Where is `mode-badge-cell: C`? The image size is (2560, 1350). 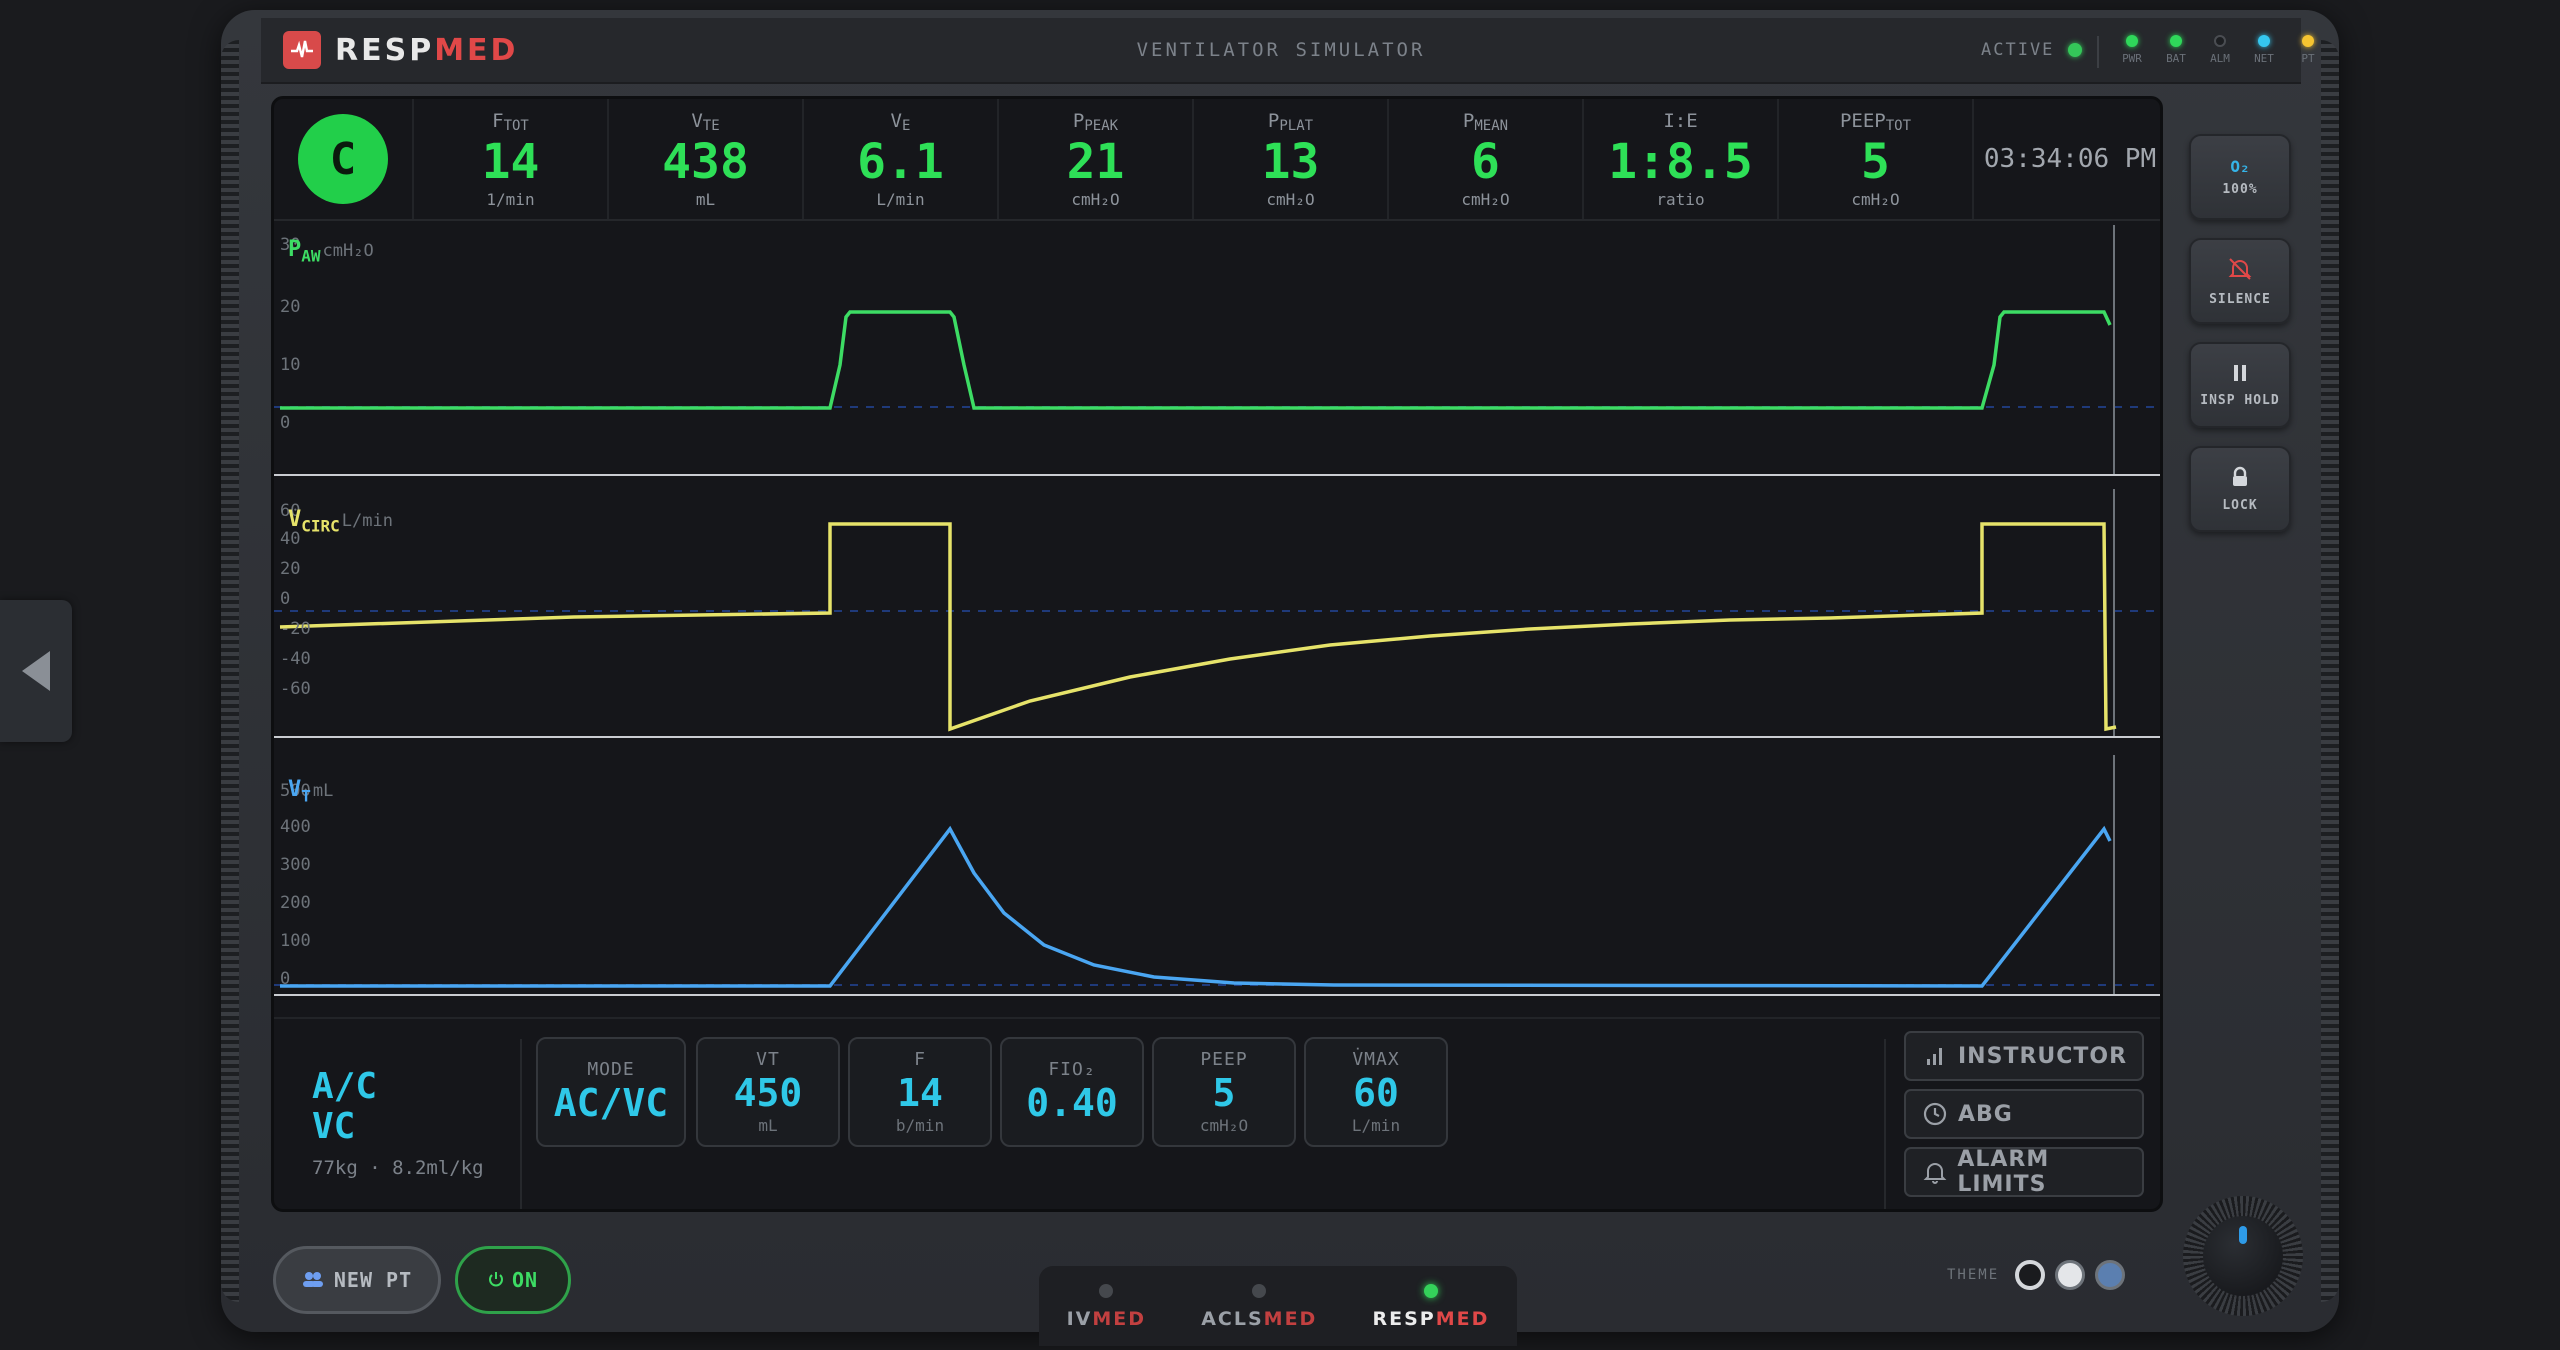 mode-badge-cell: C is located at coordinates (344, 159).